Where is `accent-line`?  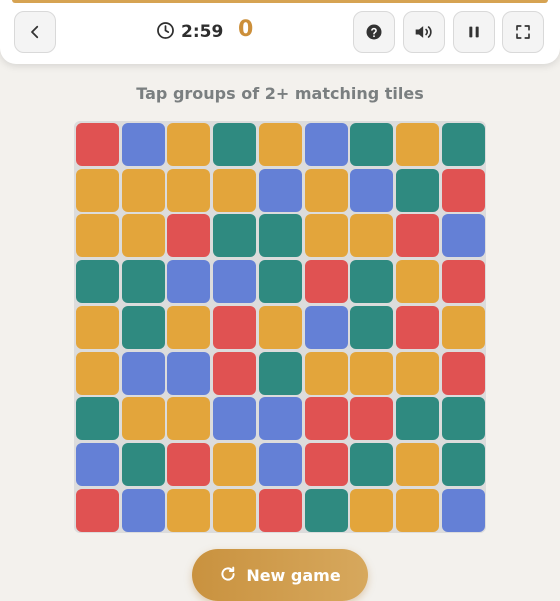
accent-line is located at coordinates (280, 1).